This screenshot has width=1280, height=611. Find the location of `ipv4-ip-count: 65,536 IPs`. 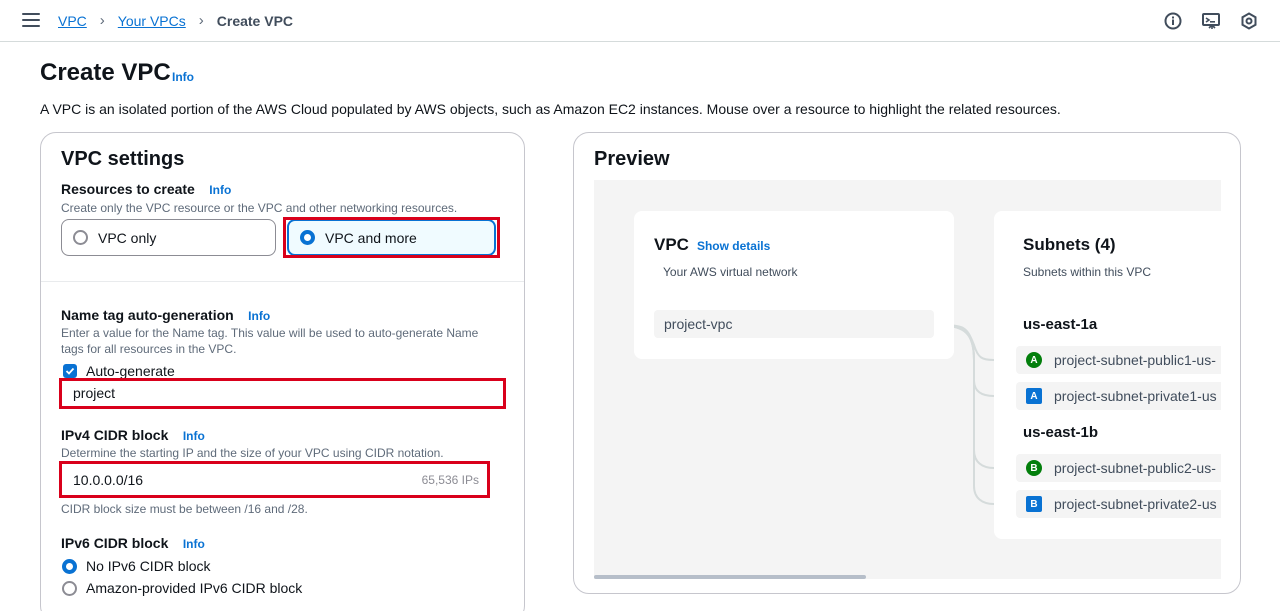

ipv4-ip-count: 65,536 IPs is located at coordinates (450, 480).